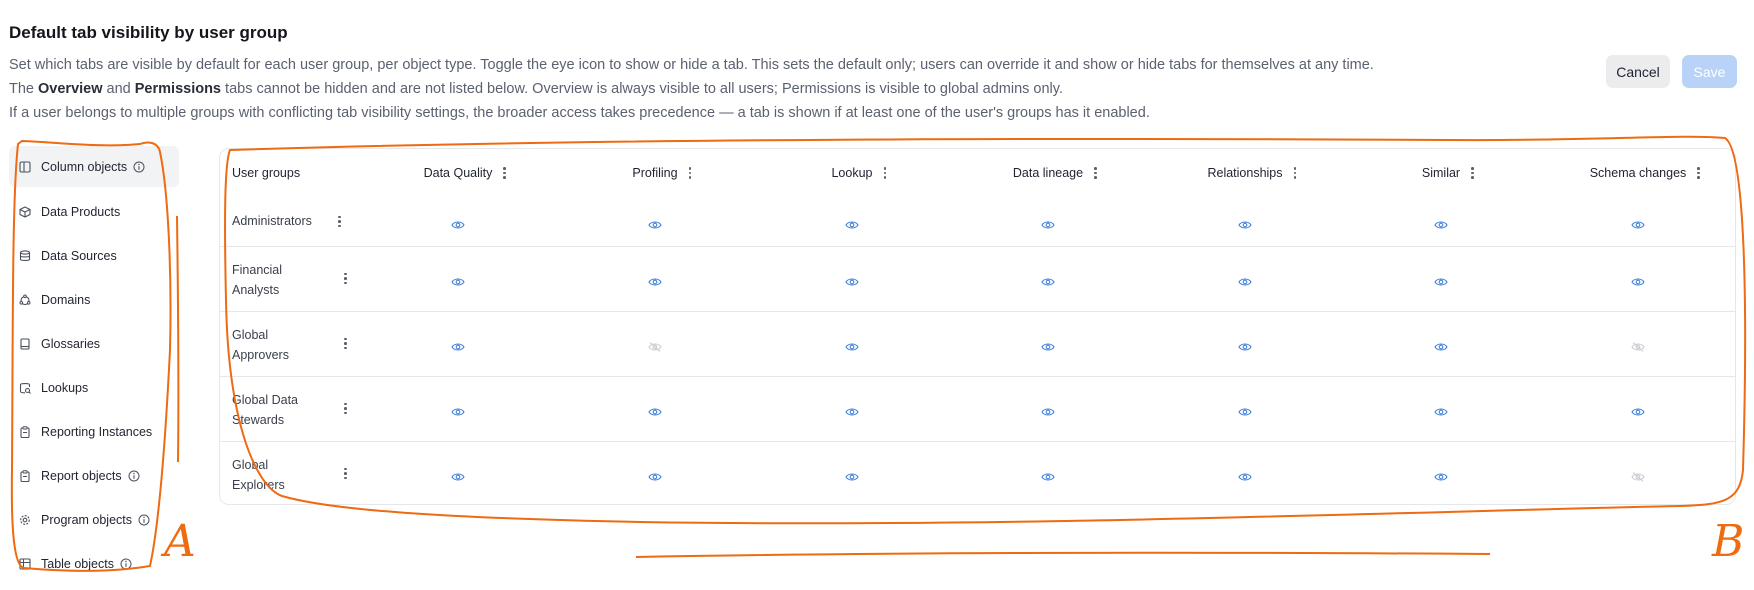 This screenshot has height=590, width=1754. I want to click on database-icon, so click(25, 256).